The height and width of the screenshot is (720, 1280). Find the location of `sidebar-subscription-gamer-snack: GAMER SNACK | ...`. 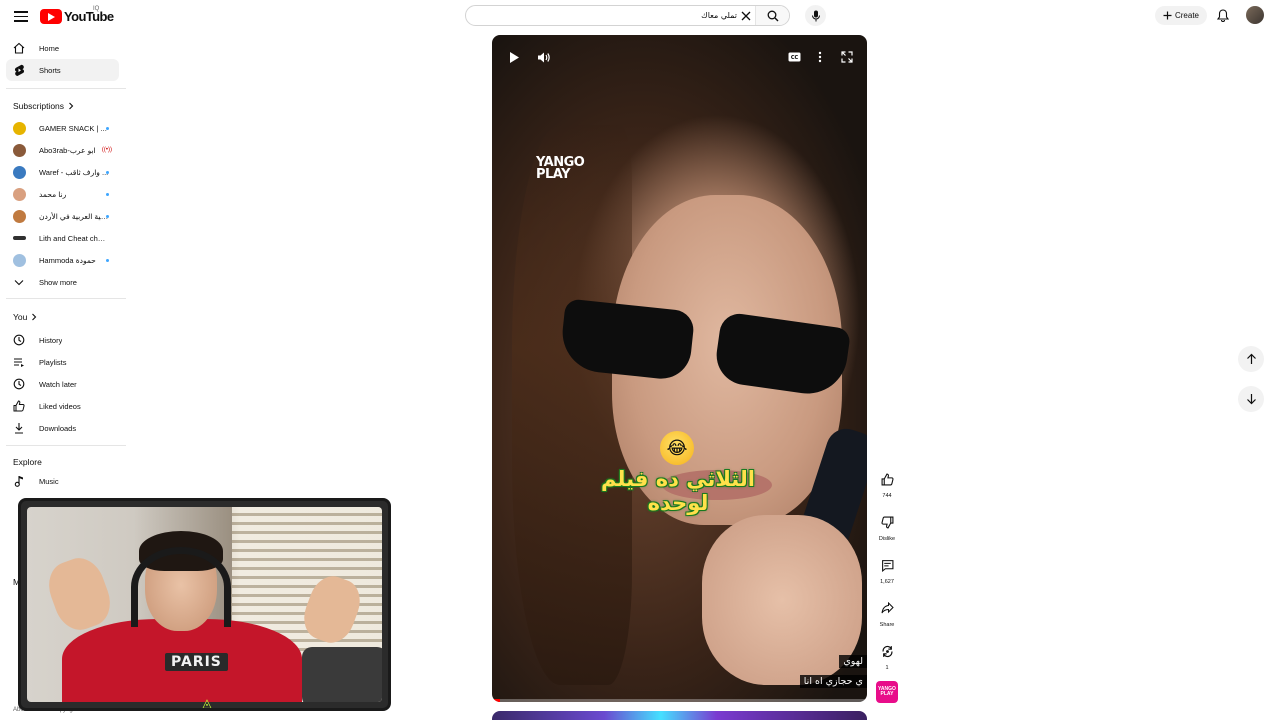

sidebar-subscription-gamer-snack: GAMER SNACK | ... is located at coordinates (62, 128).